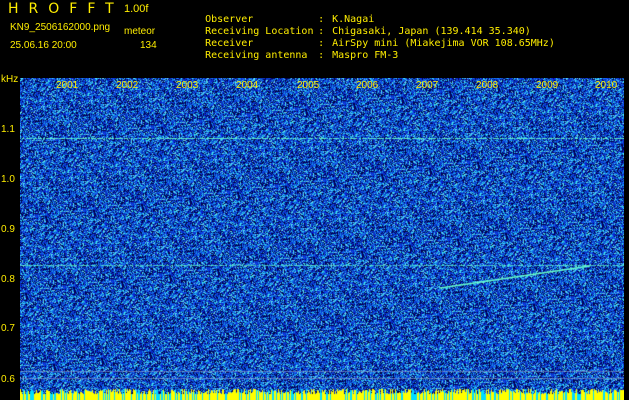  I want to click on meteor-count: 134, so click(148, 45).